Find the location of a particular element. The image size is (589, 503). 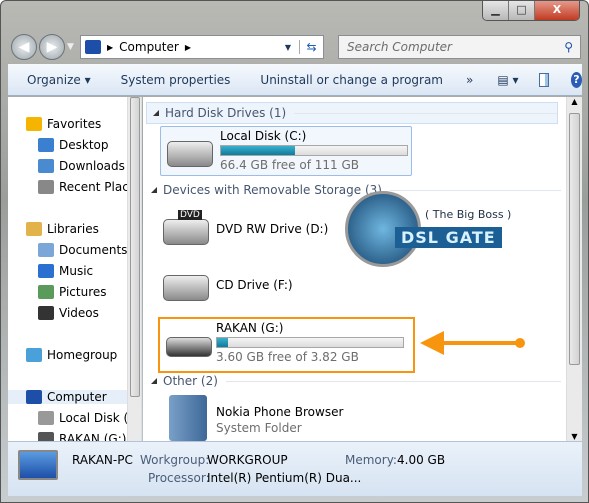

nav-buttons: ◀ ▶ ▼ is located at coordinates (42, 47).